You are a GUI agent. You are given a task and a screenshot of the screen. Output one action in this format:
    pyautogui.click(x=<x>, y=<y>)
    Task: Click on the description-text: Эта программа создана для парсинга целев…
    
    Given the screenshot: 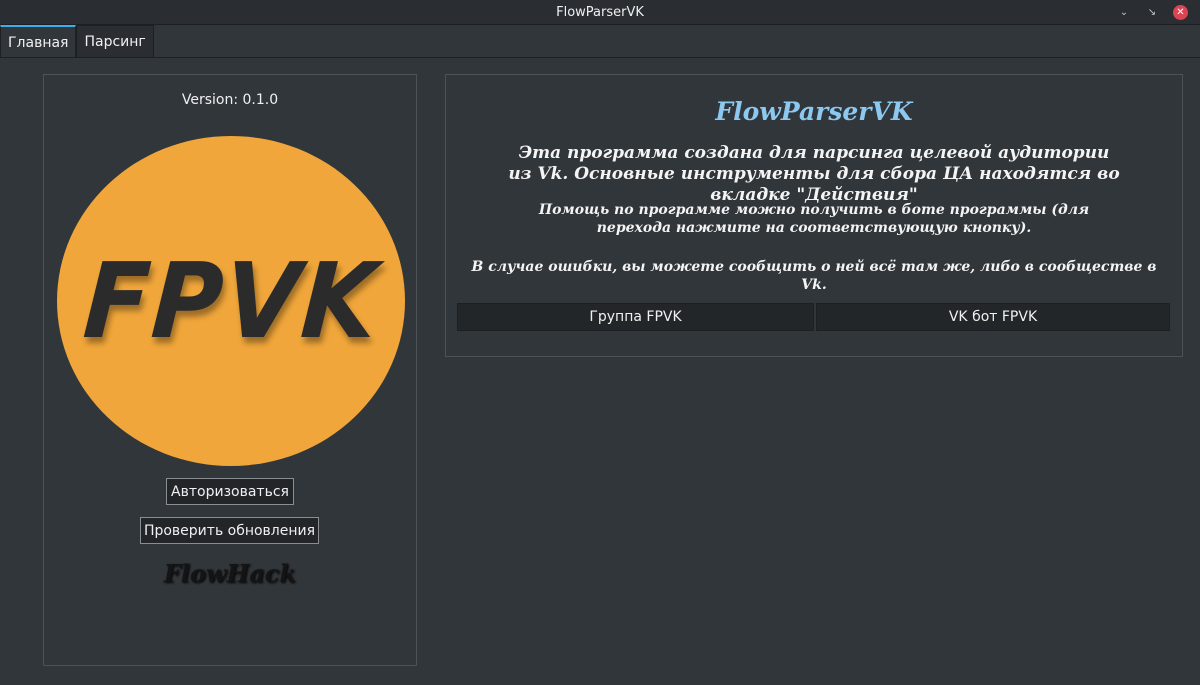 What is the action you would take?
    pyautogui.click(x=814, y=174)
    